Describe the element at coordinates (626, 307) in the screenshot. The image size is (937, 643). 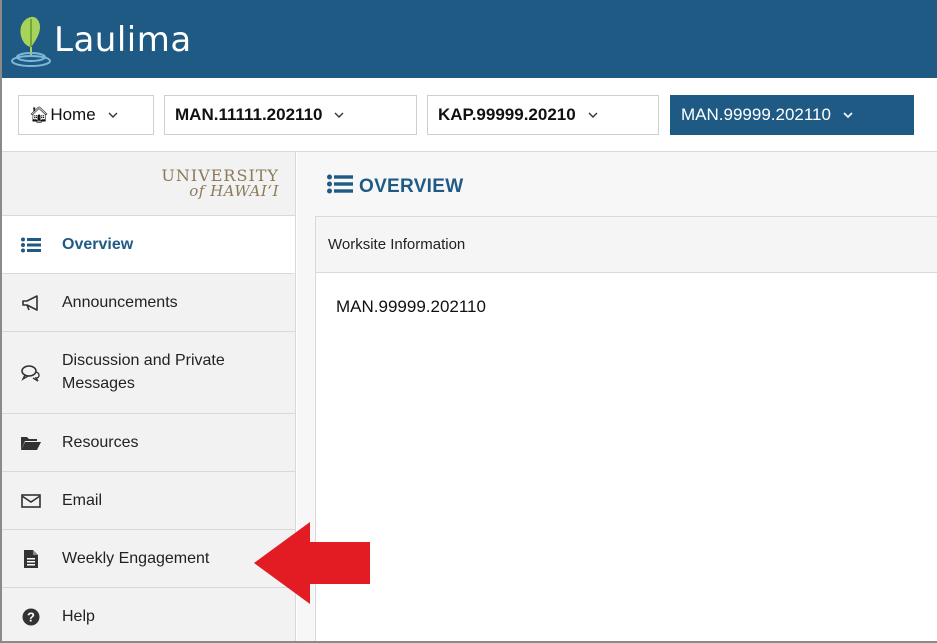
I see `panel-body: MAN.99999.202110` at that location.